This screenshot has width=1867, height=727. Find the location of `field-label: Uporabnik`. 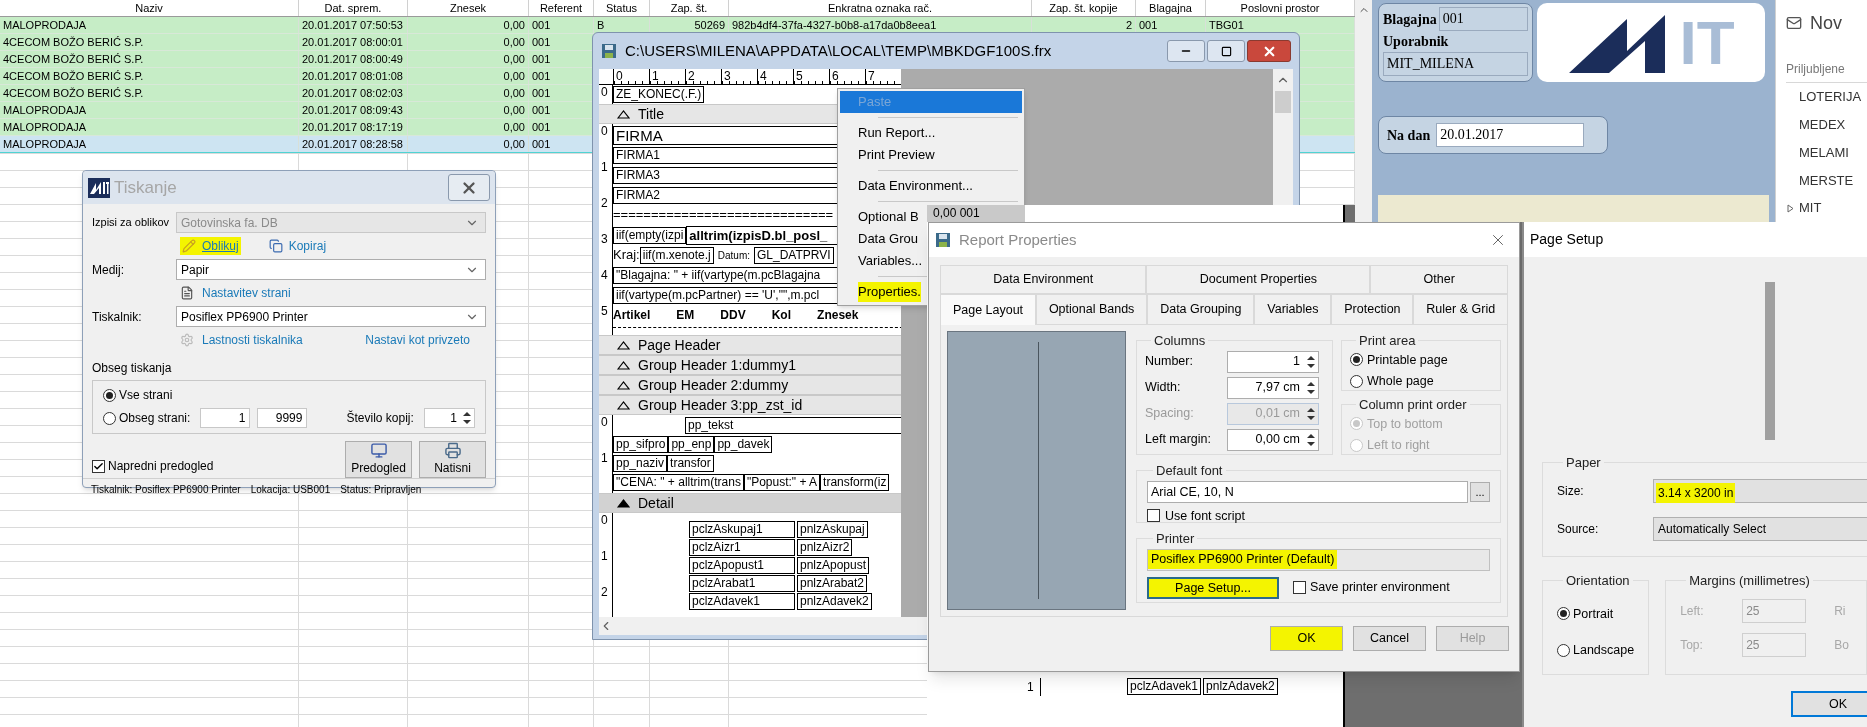

field-label: Uporabnik is located at coordinates (1416, 42).